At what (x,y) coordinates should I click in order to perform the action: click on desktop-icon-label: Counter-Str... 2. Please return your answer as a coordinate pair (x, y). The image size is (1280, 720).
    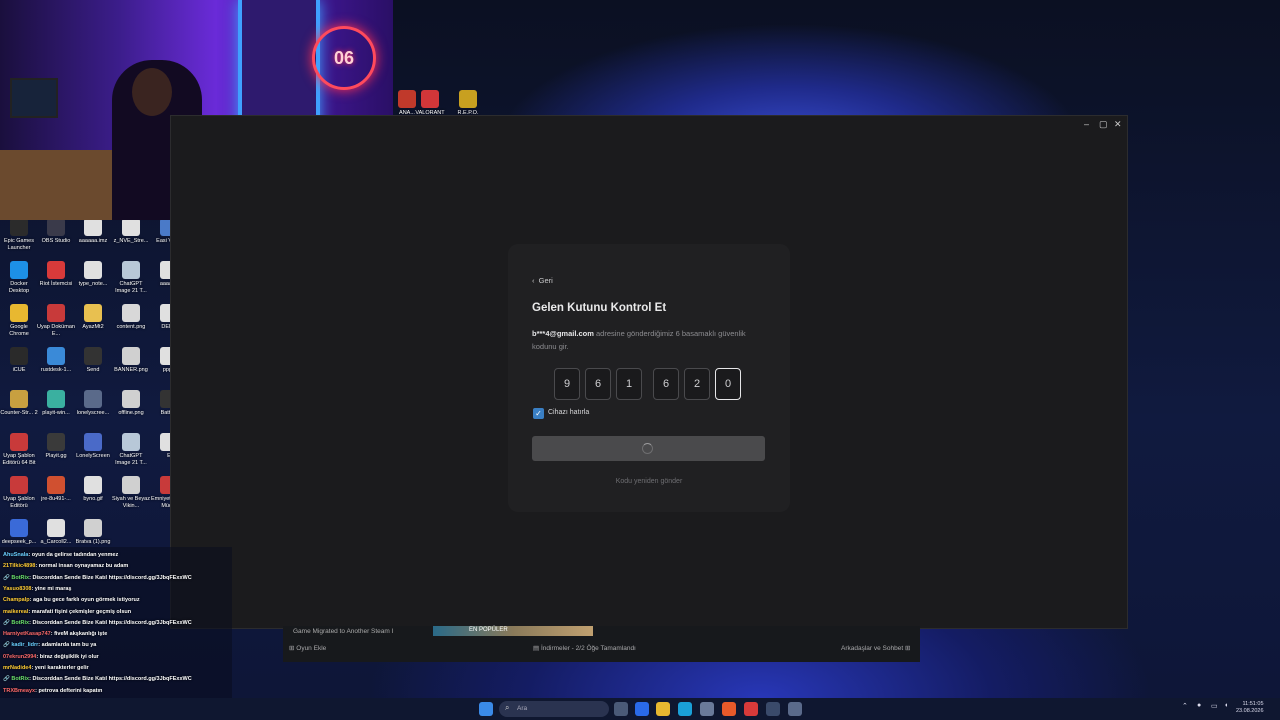
    Looking at the image, I should click on (19, 413).